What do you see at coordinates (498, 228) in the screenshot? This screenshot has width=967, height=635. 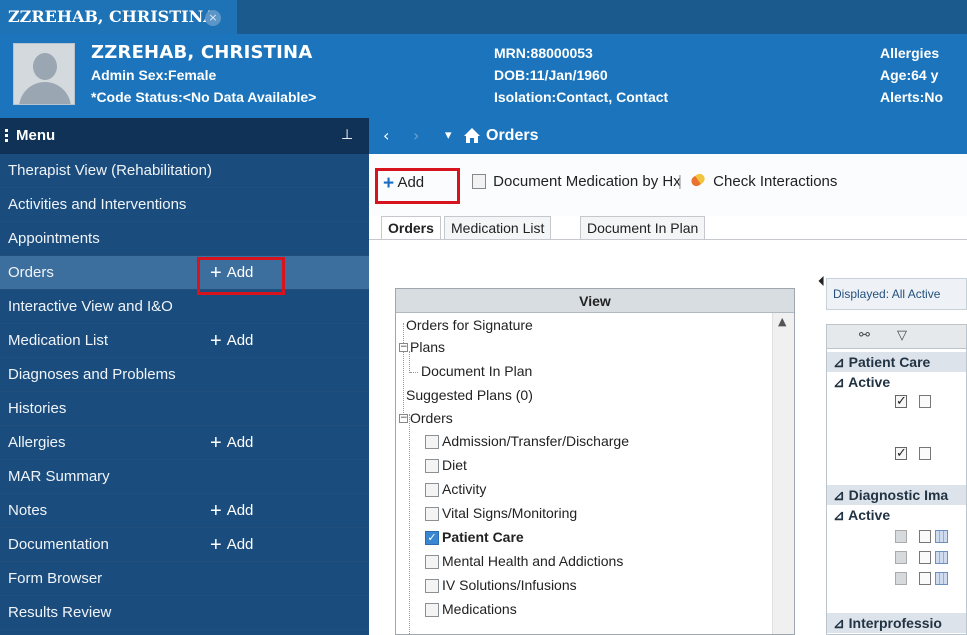 I see `tab-medication-list: Medication List` at bounding box center [498, 228].